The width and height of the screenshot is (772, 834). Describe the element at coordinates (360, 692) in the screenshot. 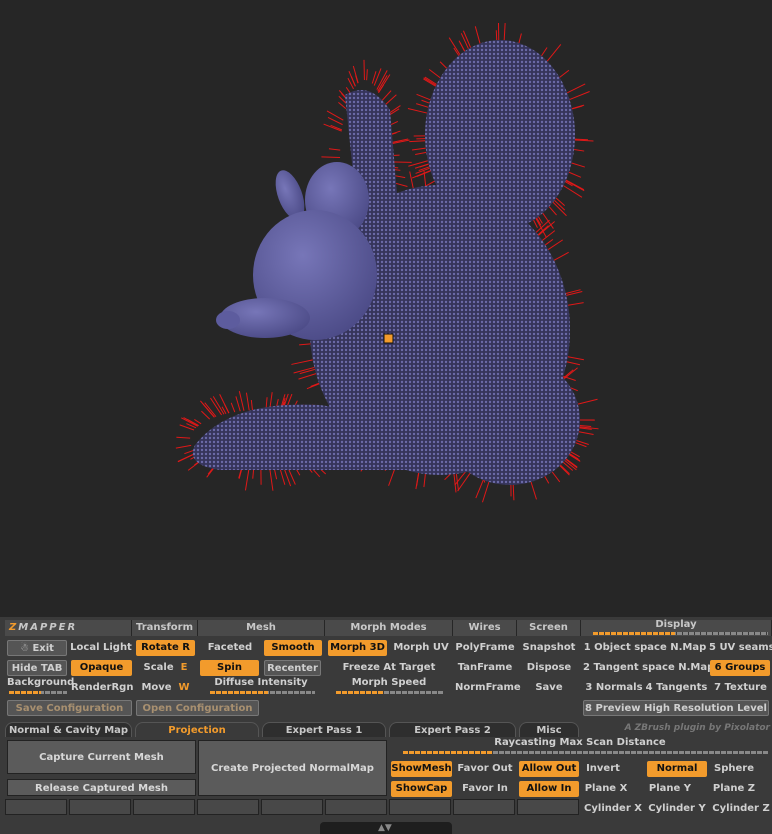

I see `morph-speed-fill` at that location.